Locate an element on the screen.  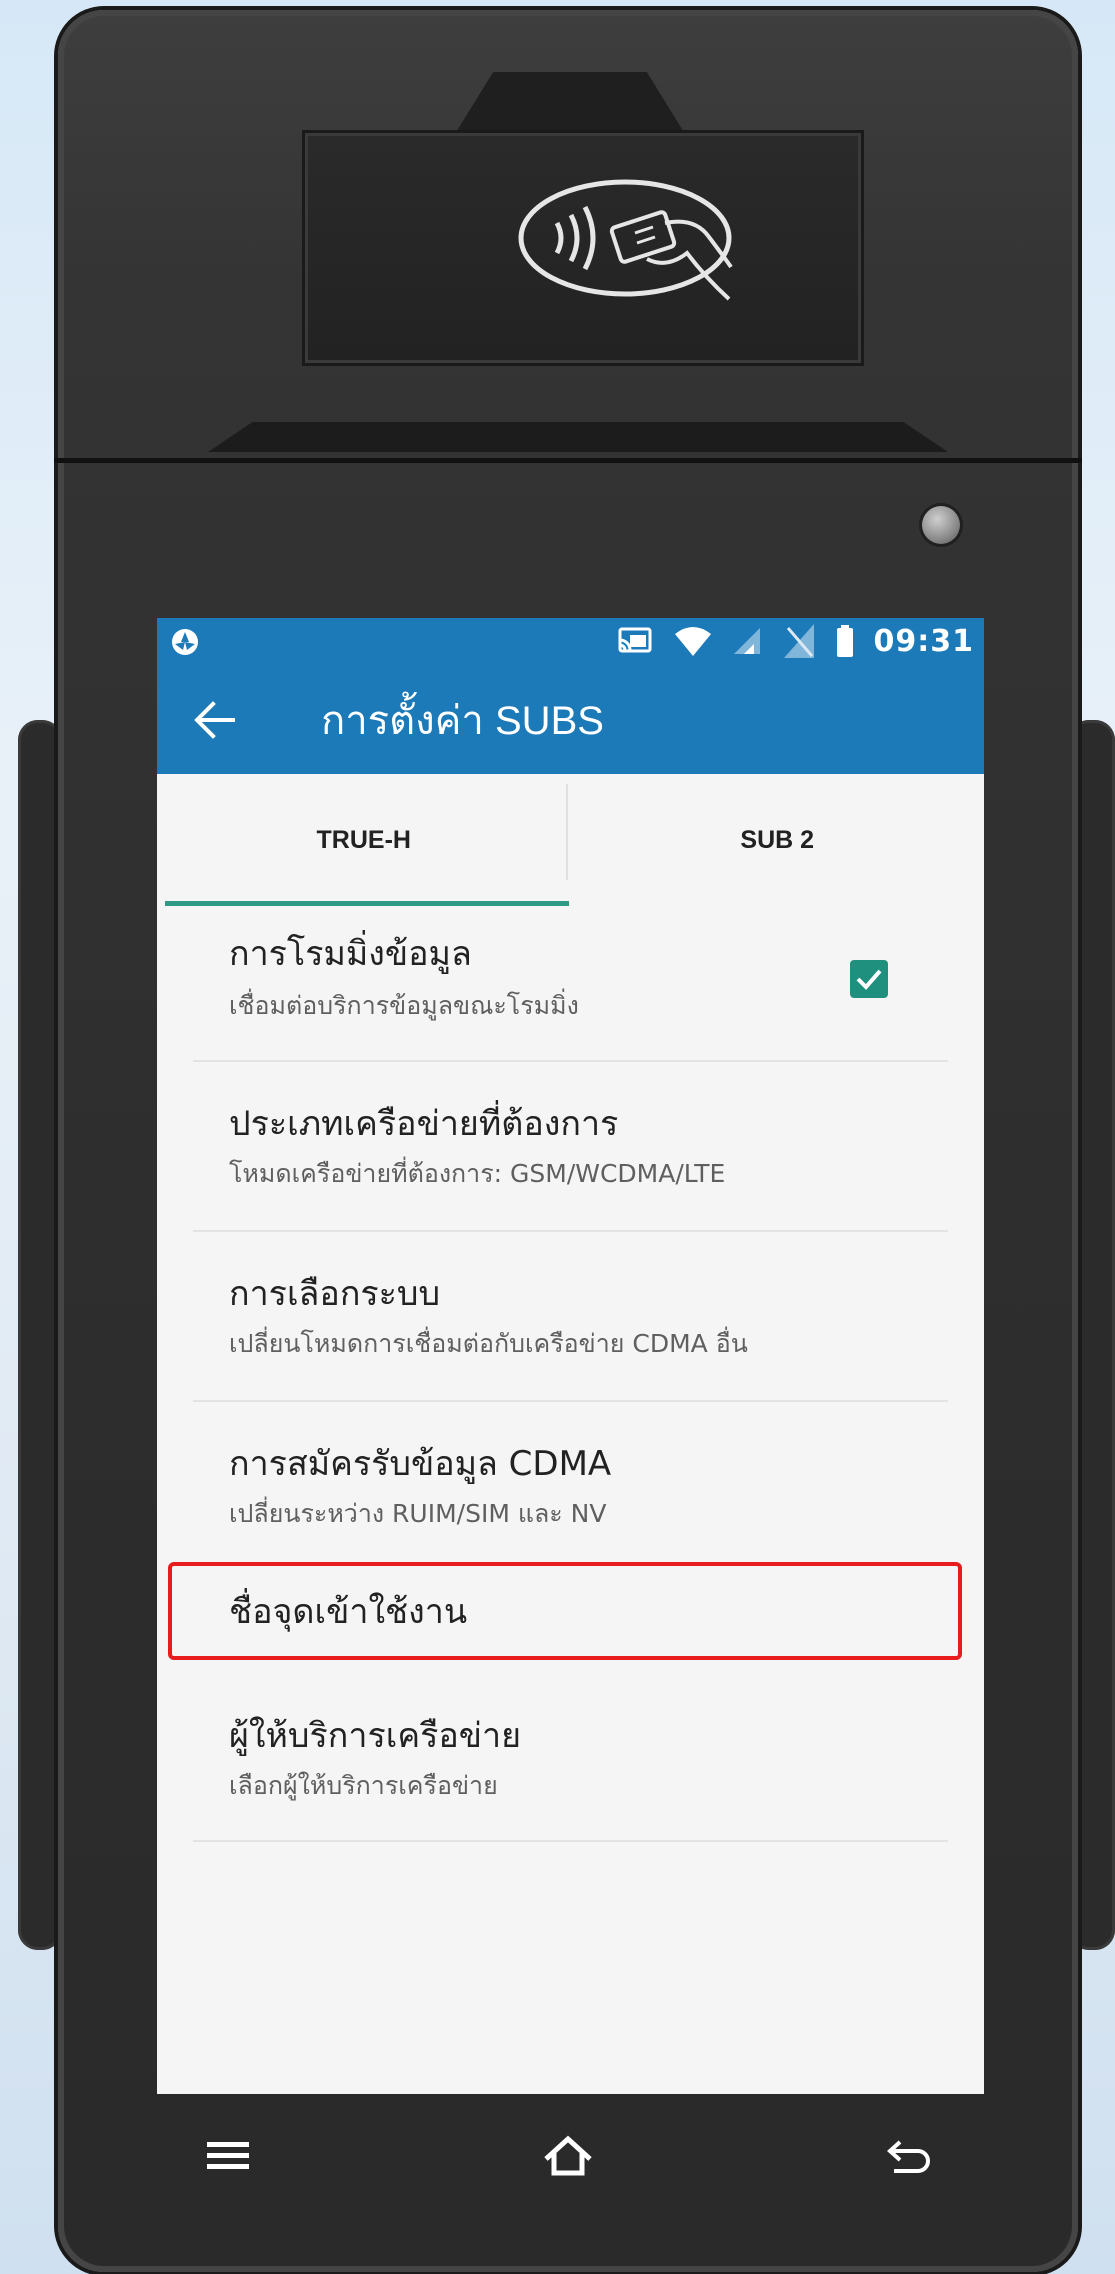
back-icon is located at coordinates (908, 2156).